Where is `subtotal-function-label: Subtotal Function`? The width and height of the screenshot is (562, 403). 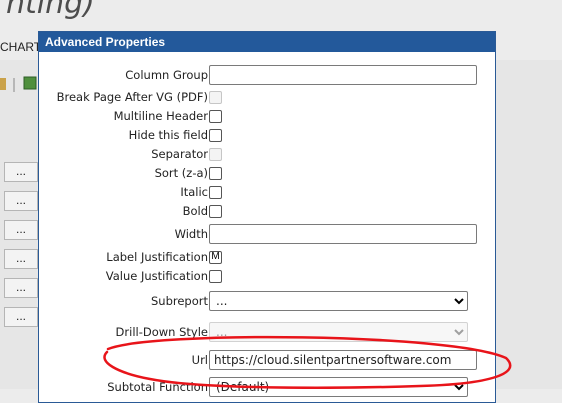 subtotal-function-label: Subtotal Function is located at coordinates (157, 387).